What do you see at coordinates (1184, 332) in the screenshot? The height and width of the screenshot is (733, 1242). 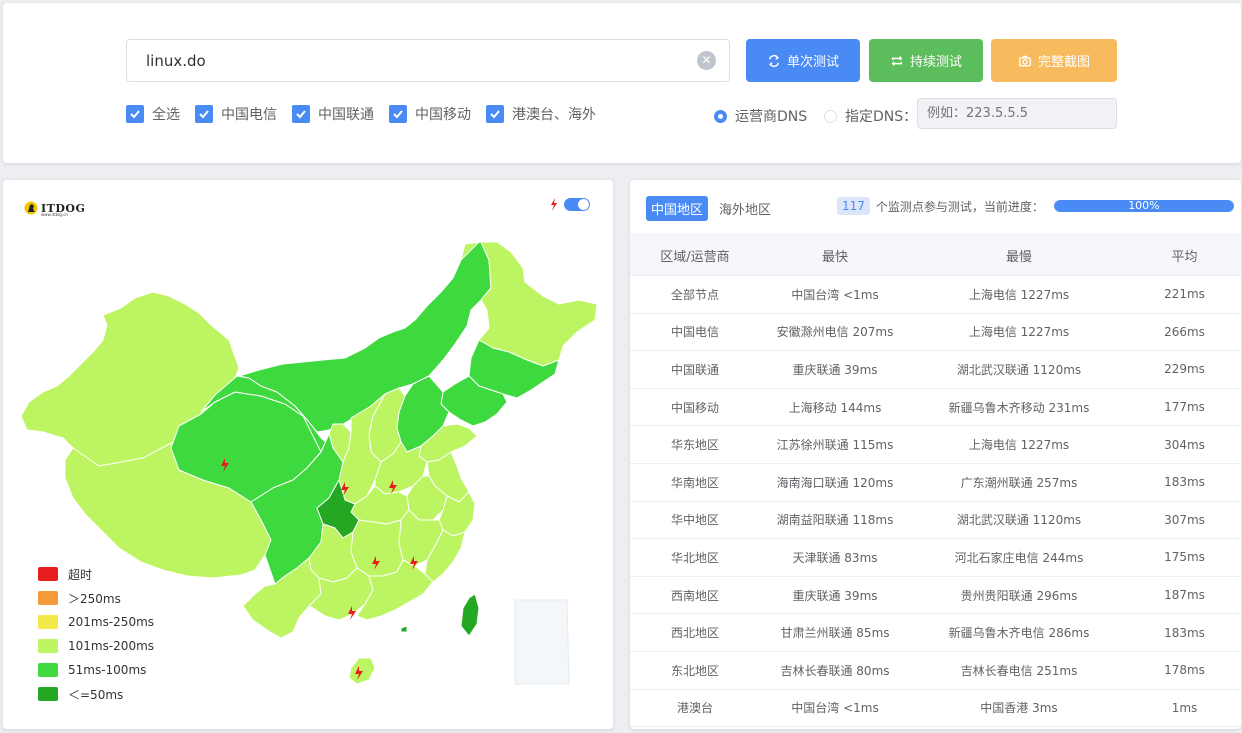 I see `cell-average: 266ms` at bounding box center [1184, 332].